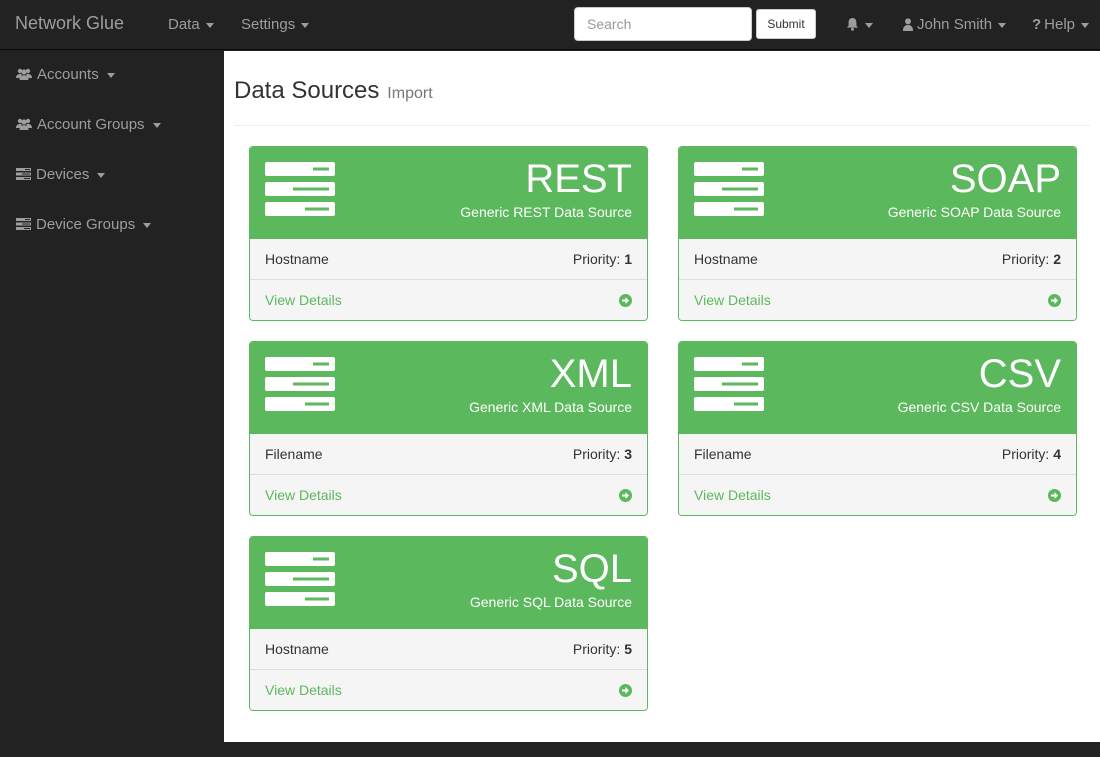  I want to click on help-menu: ? Help, so click(1061, 24).